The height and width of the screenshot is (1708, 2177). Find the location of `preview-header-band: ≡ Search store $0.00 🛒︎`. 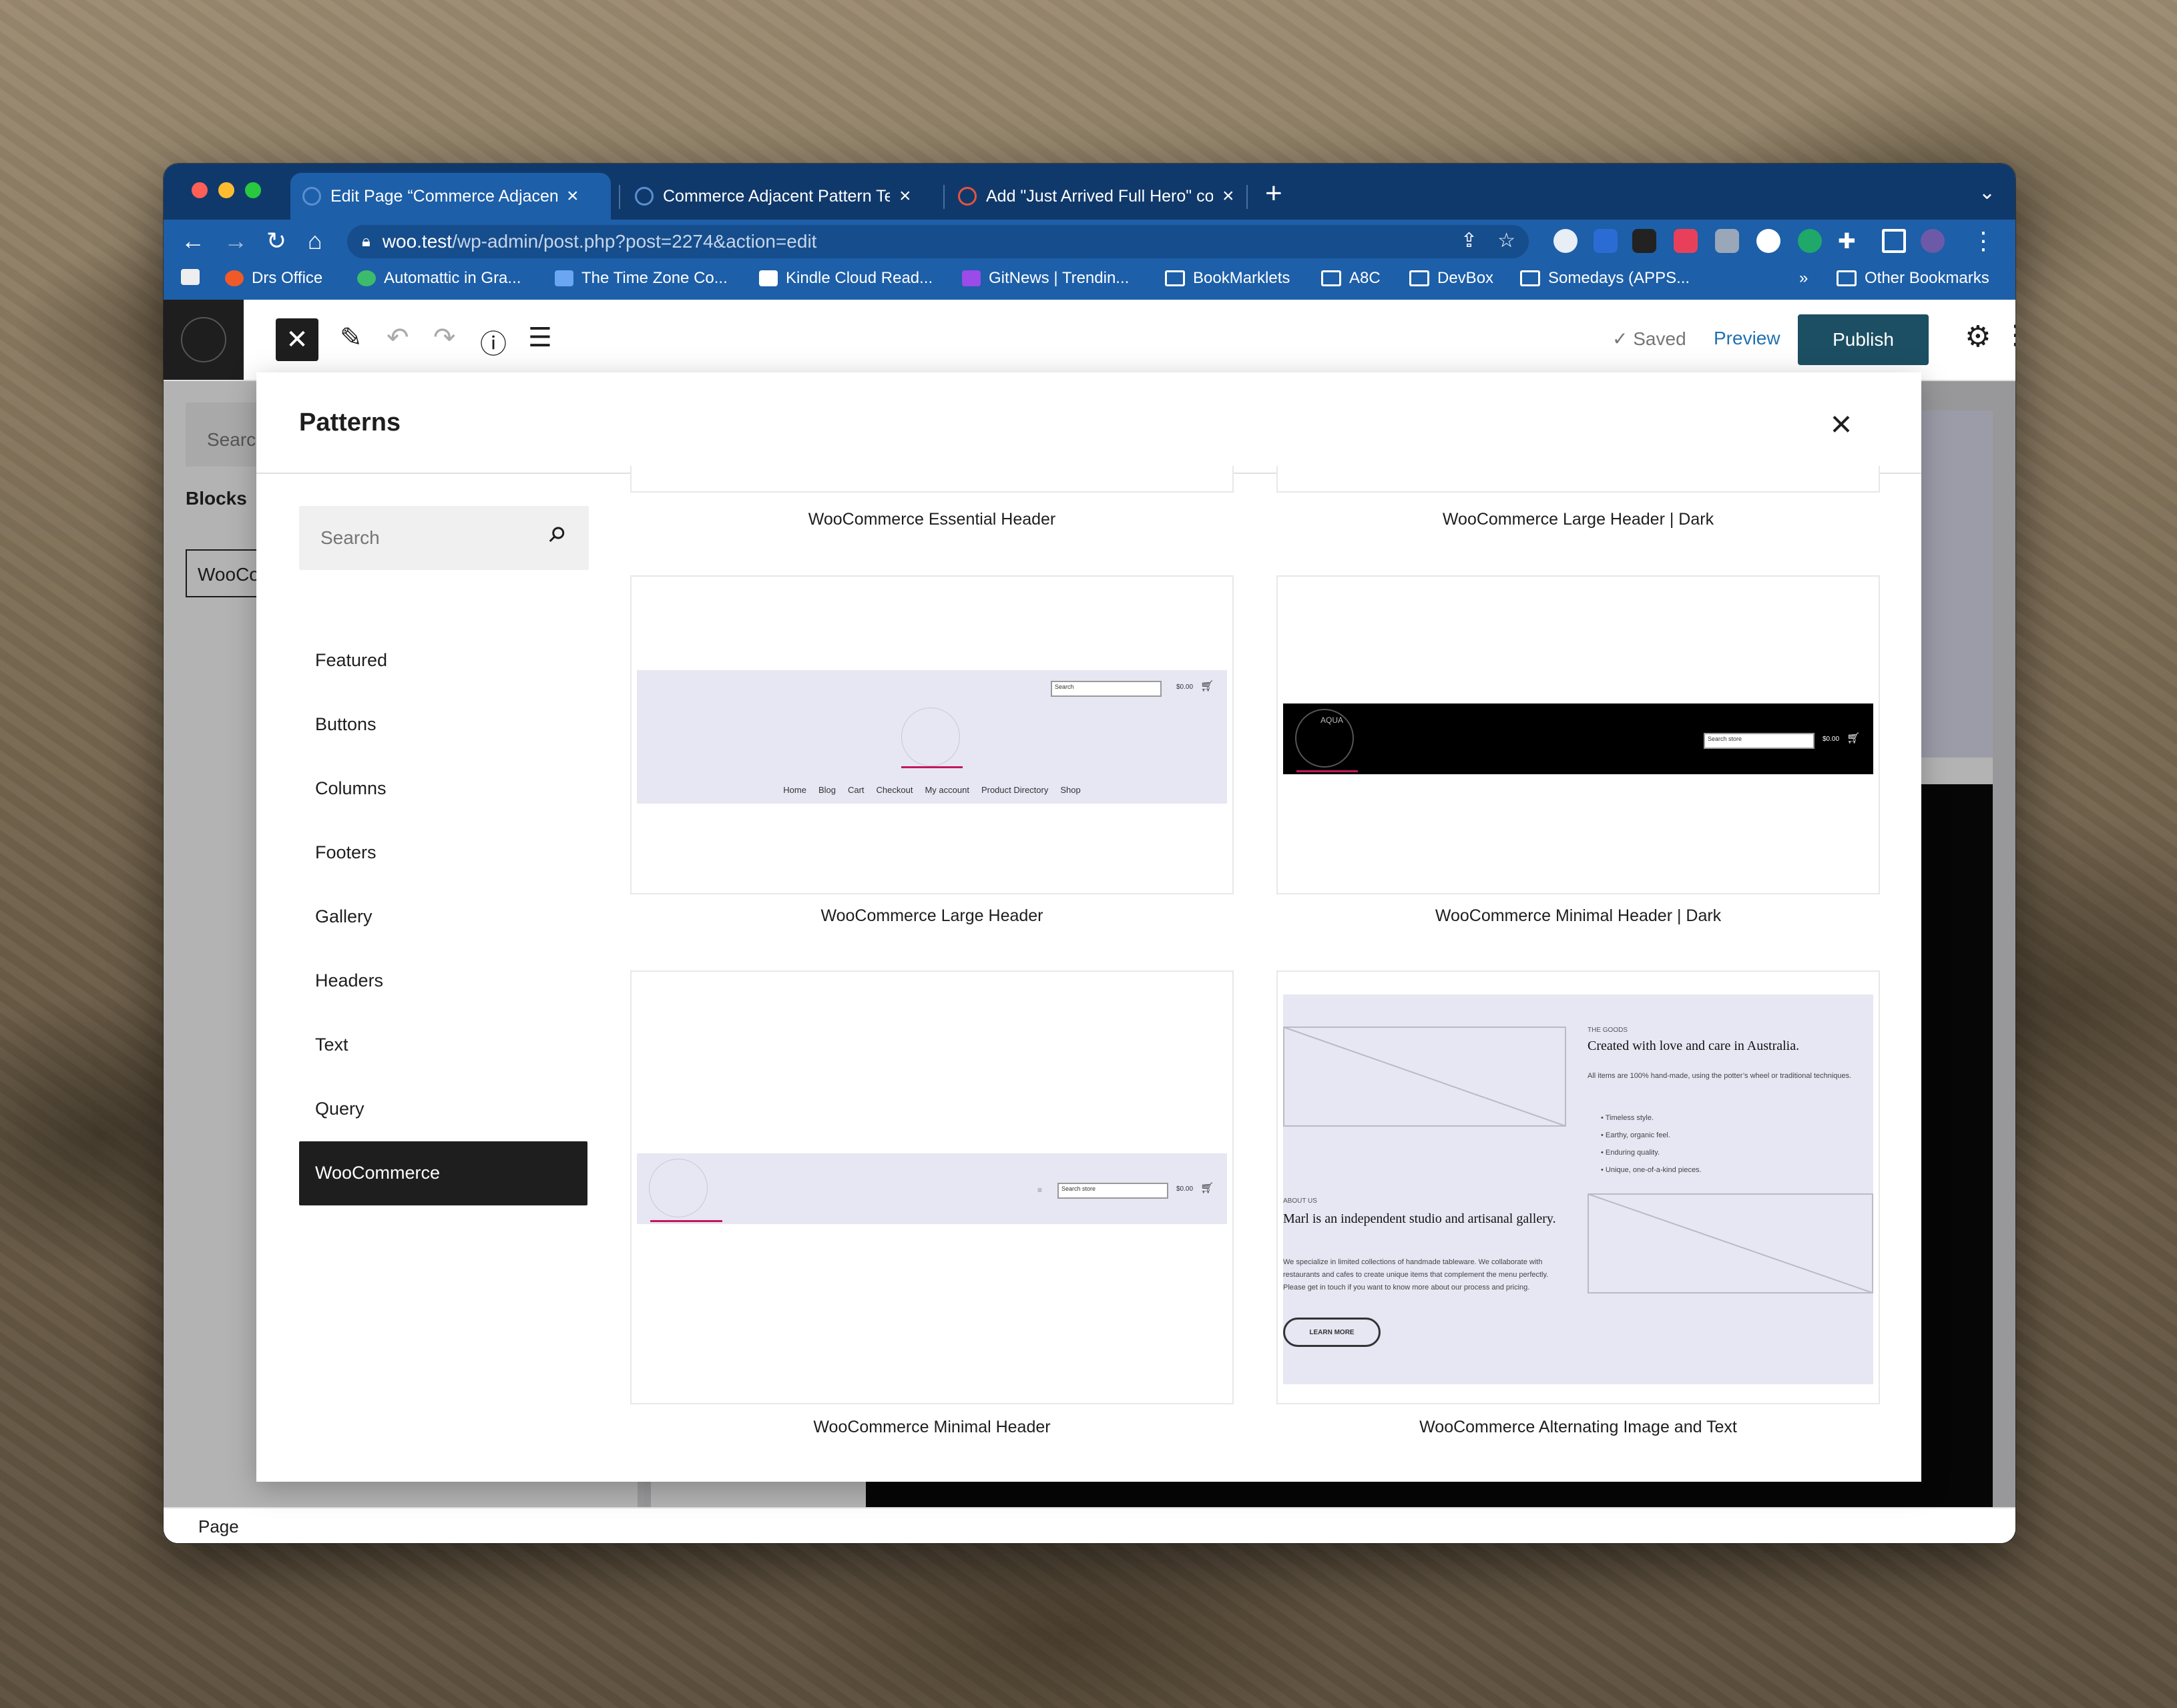

preview-header-band: ≡ Search store $0.00 🛒︎ is located at coordinates (932, 1189).